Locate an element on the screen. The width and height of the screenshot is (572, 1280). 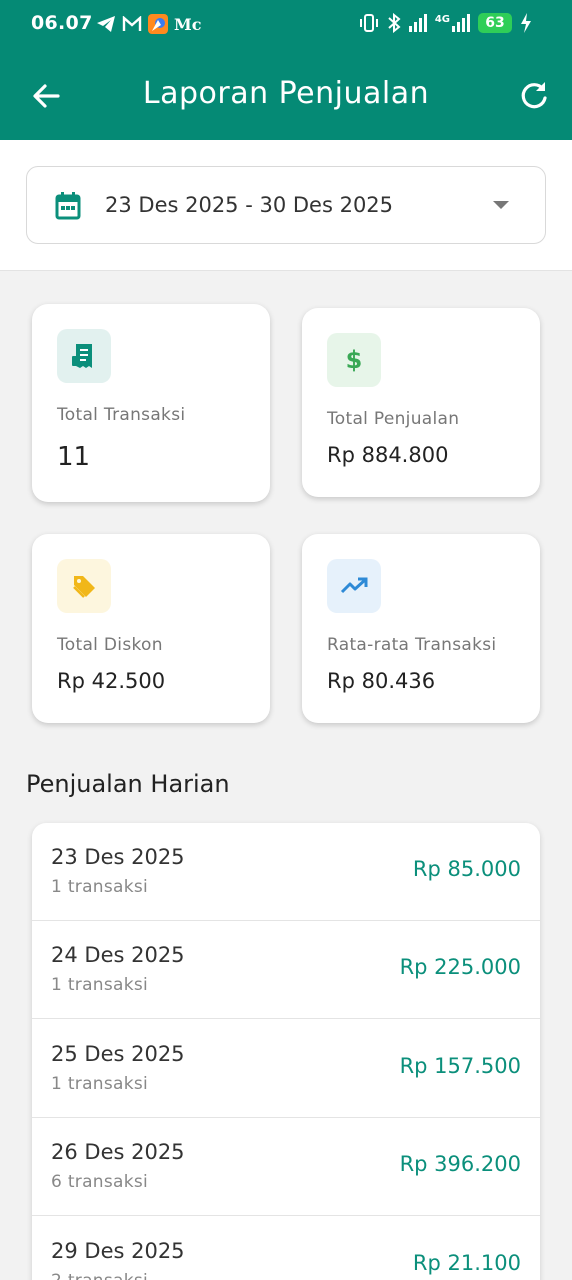
row-amount: Rp 157.500 is located at coordinates (460, 1066).